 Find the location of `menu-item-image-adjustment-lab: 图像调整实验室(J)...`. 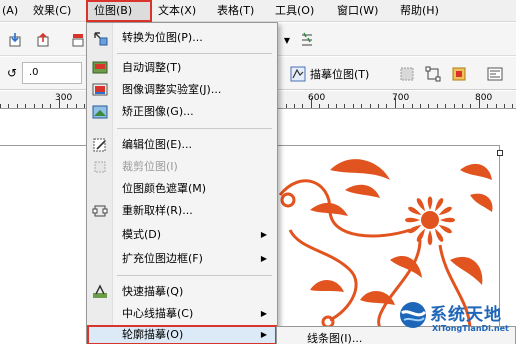

menu-item-image-adjustment-lab: 图像调整实验室(J)... is located at coordinates (182, 90).